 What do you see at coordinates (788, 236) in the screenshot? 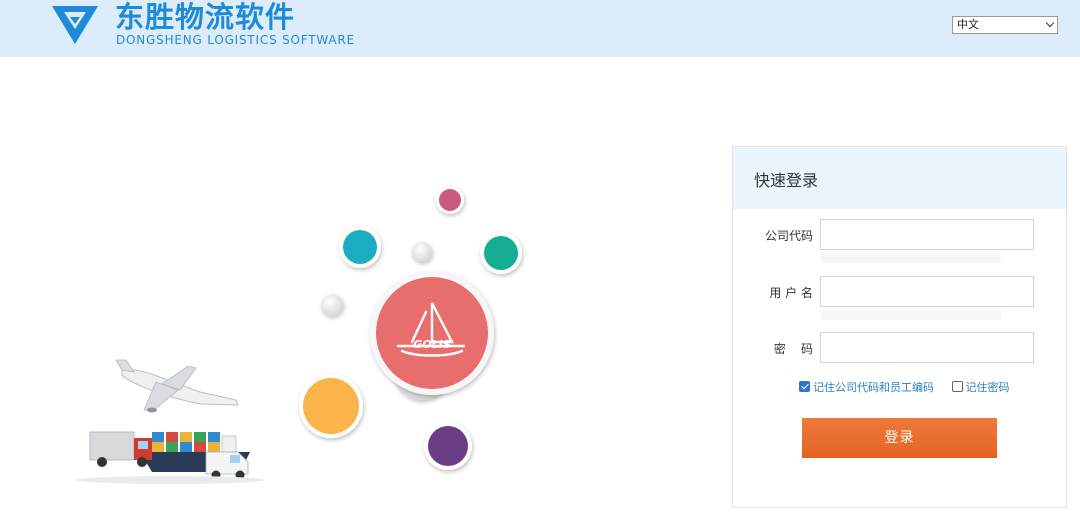
I see `company-code-label: 公司代码` at bounding box center [788, 236].